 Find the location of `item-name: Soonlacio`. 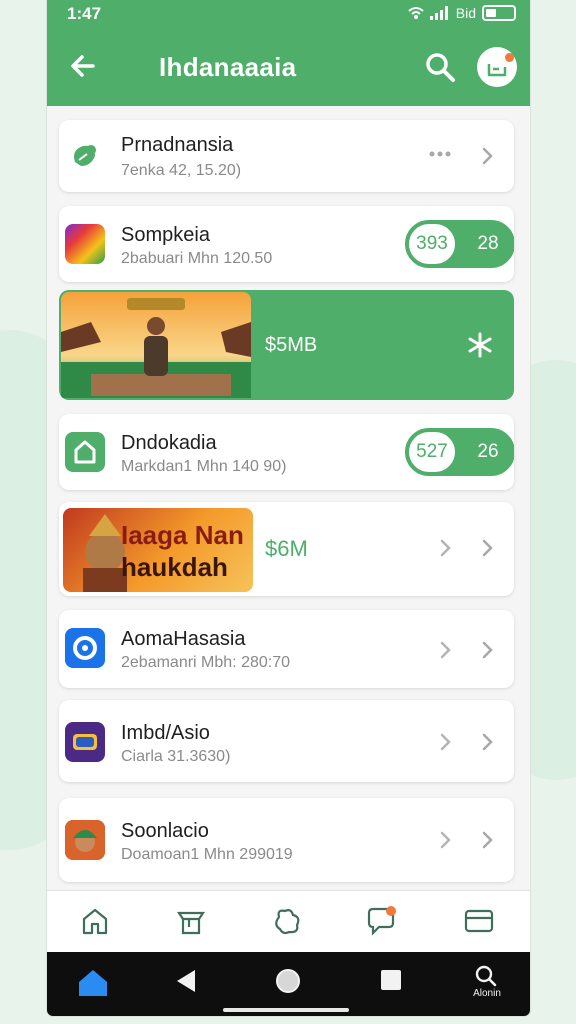

item-name: Soonlacio is located at coordinates (165, 831).